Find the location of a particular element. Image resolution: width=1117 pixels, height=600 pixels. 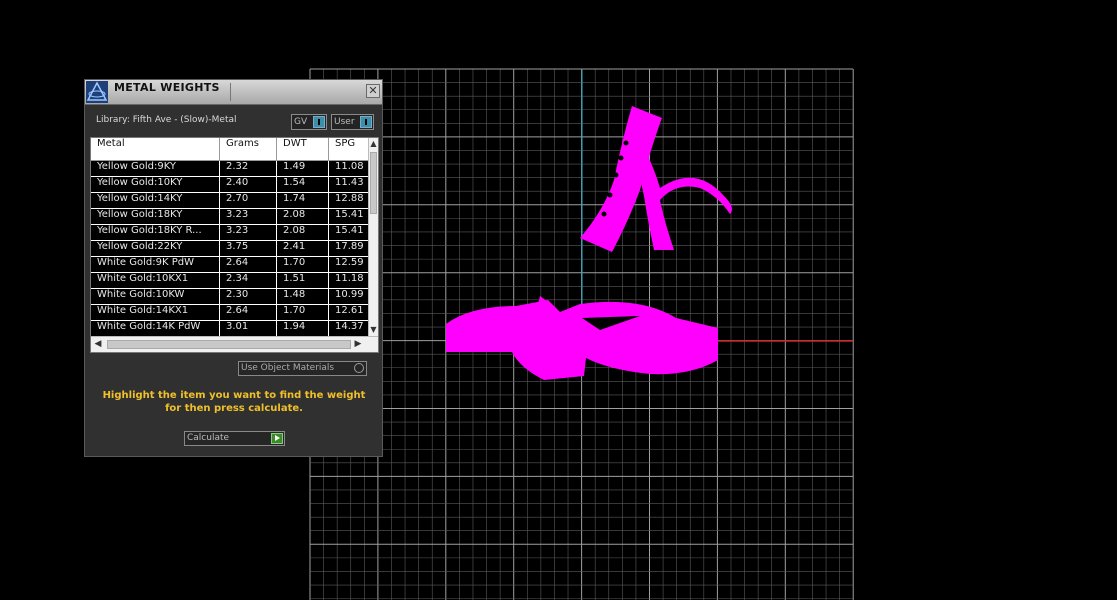

close-icon: ✕ is located at coordinates (373, 90).